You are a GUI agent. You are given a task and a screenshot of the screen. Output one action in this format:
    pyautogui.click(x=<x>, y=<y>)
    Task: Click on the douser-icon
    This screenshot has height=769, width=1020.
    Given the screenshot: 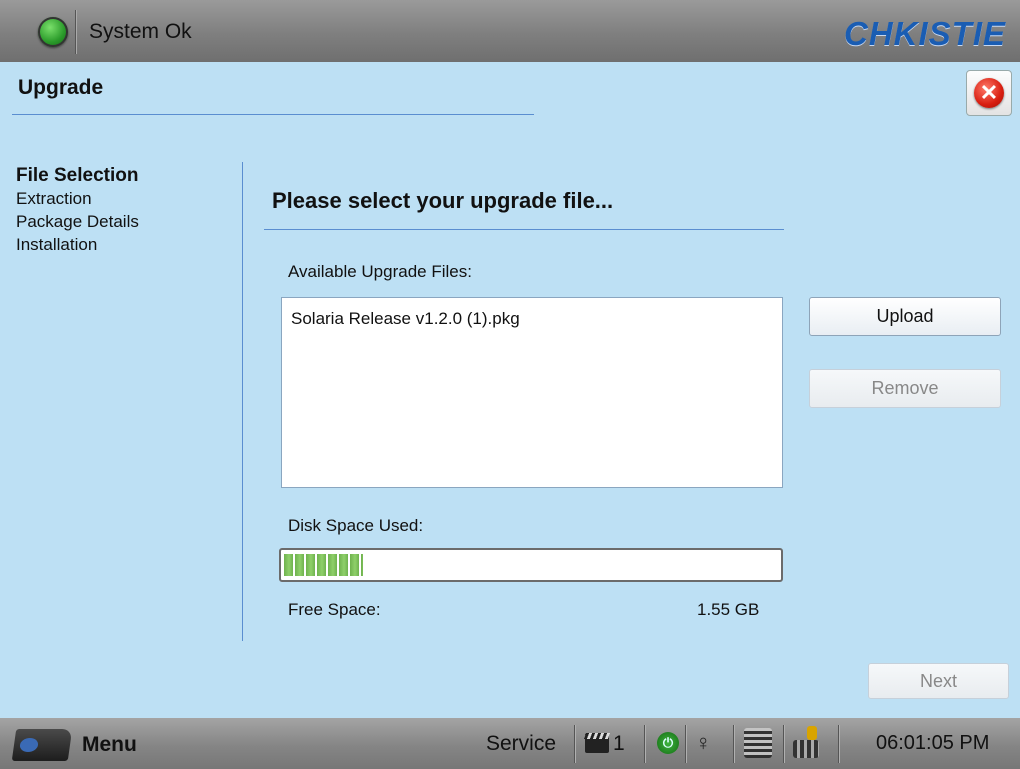 What is the action you would take?
    pyautogui.click(x=808, y=742)
    